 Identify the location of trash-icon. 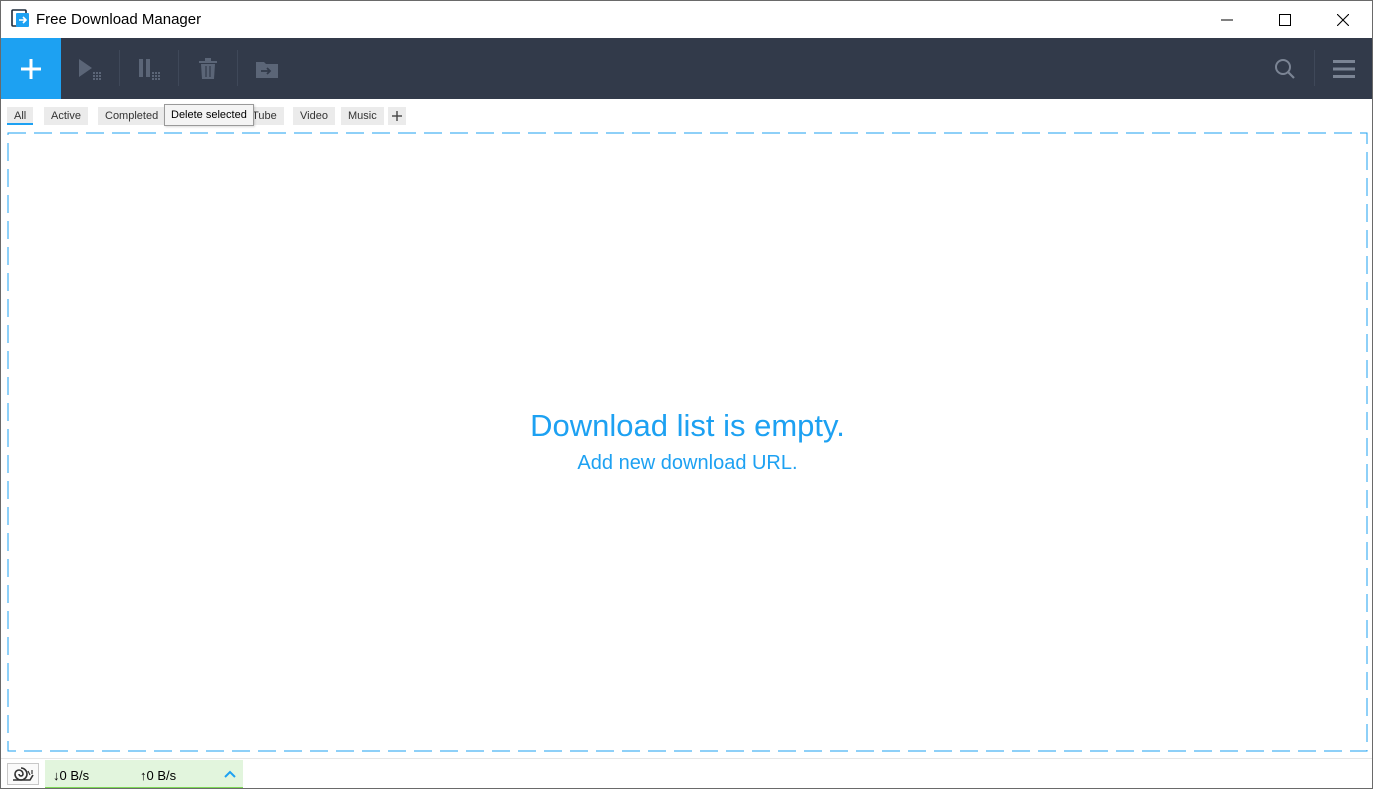
(208, 68).